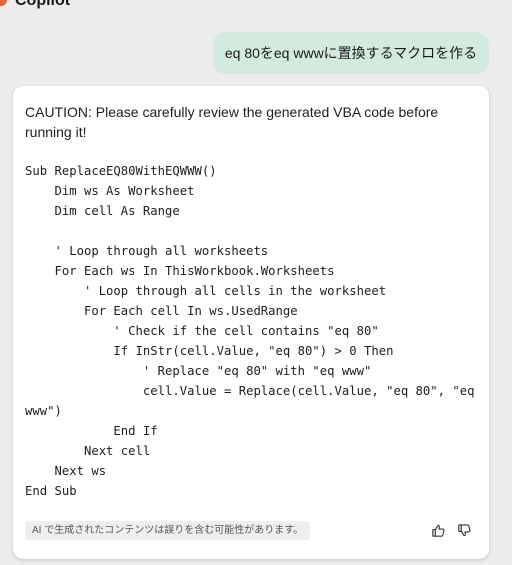 The width and height of the screenshot is (512, 565). What do you see at coordinates (198, 371) in the screenshot?
I see `code-line: ' Replace "eq 80" with "eq www"` at bounding box center [198, 371].